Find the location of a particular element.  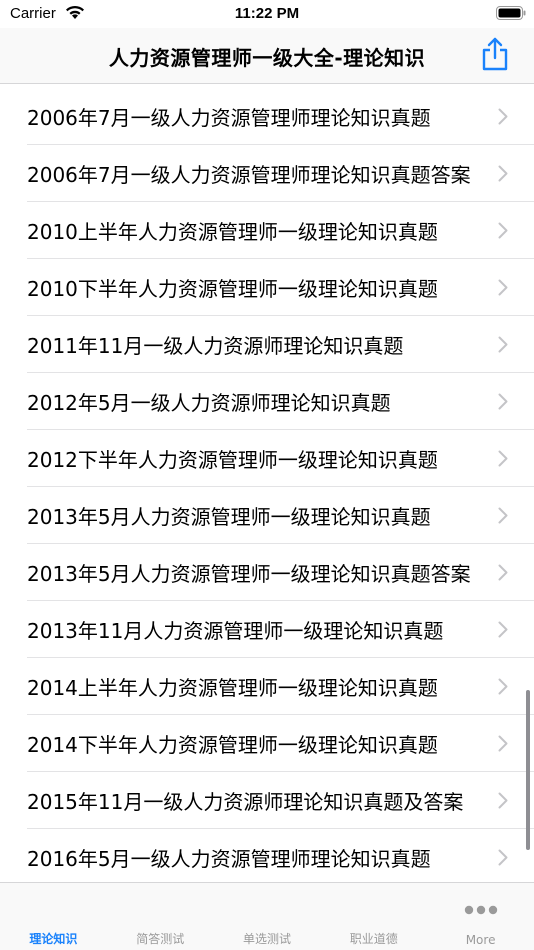

tab-label: 简答测试 is located at coordinates (160, 939).